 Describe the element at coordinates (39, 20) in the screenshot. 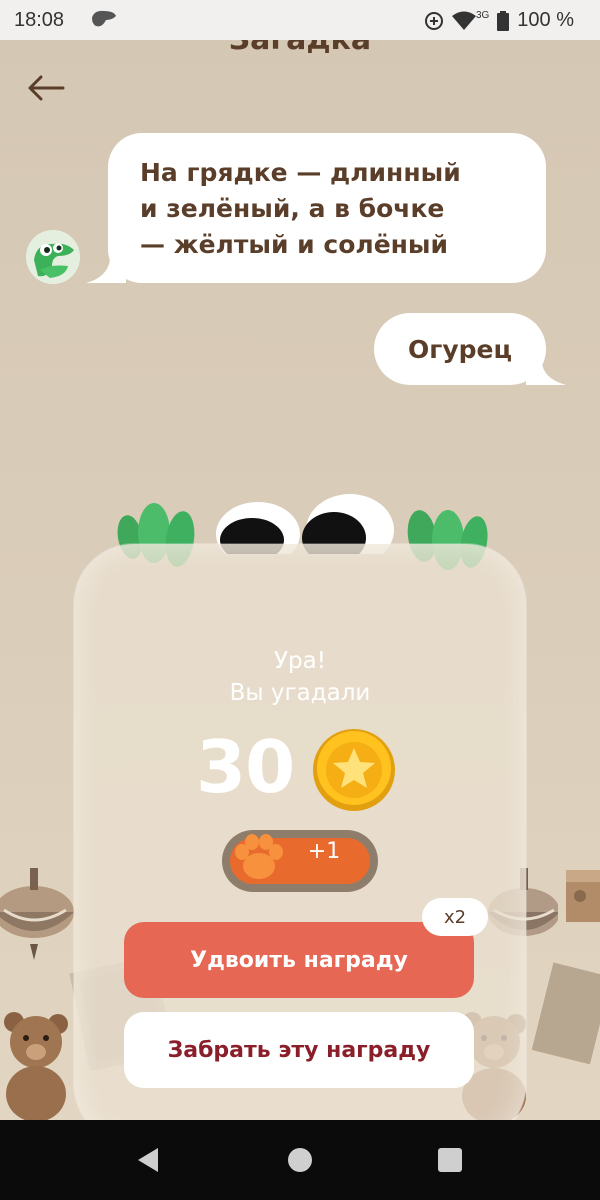

I see `status-time: 18:08` at that location.